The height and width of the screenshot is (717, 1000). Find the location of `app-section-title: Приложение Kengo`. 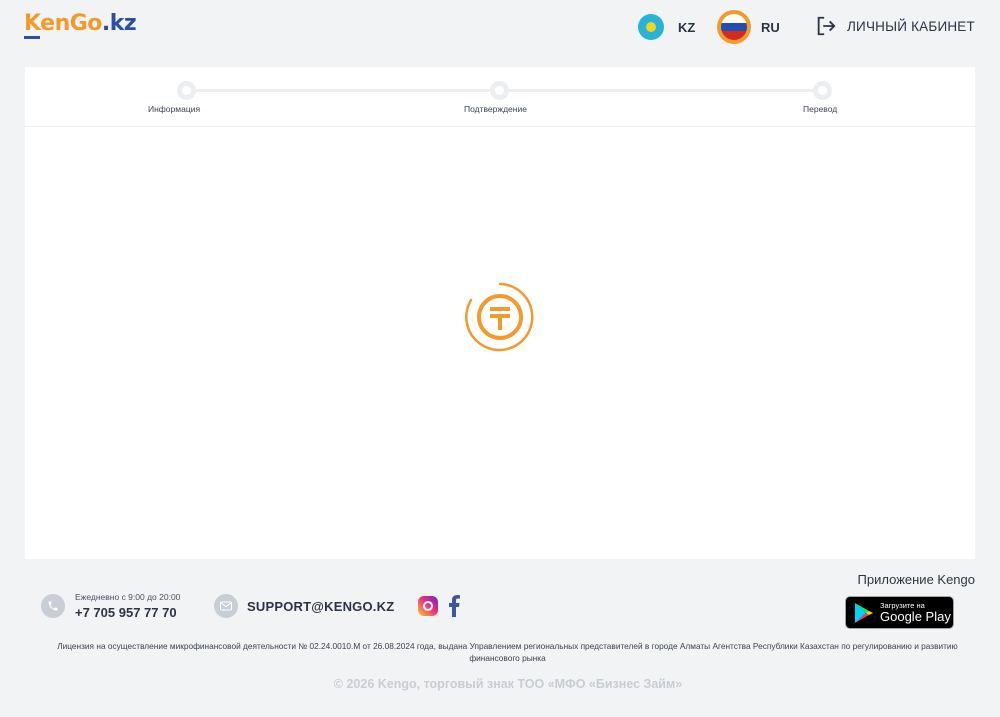

app-section-title: Приложение Kengo is located at coordinates (916, 579).